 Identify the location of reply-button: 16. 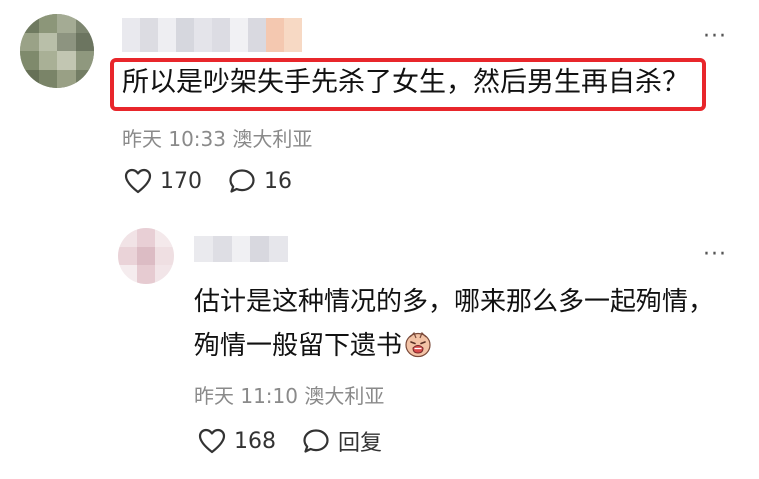
(260, 181).